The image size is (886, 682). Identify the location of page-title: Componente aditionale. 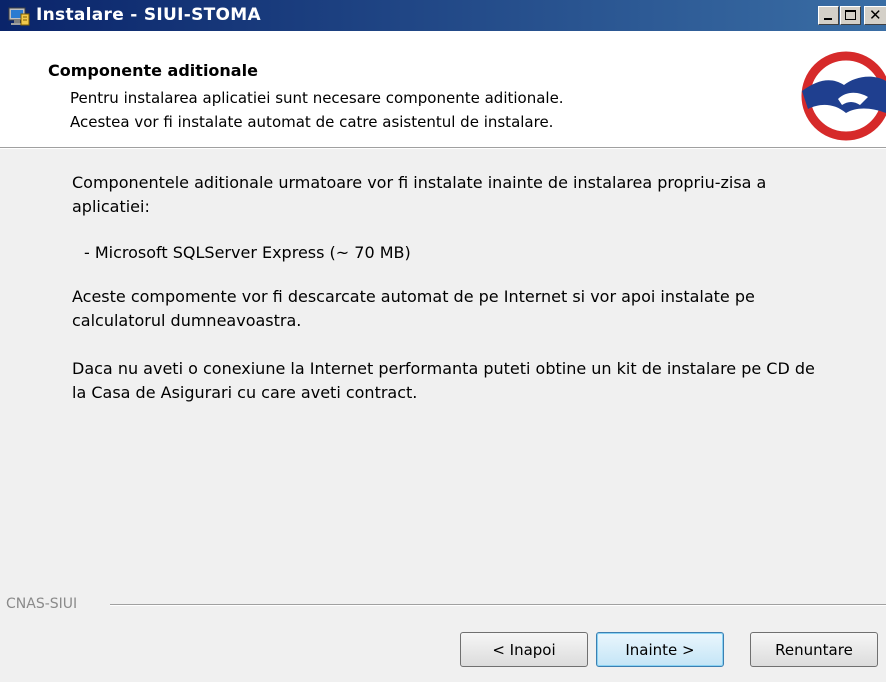
(153, 70).